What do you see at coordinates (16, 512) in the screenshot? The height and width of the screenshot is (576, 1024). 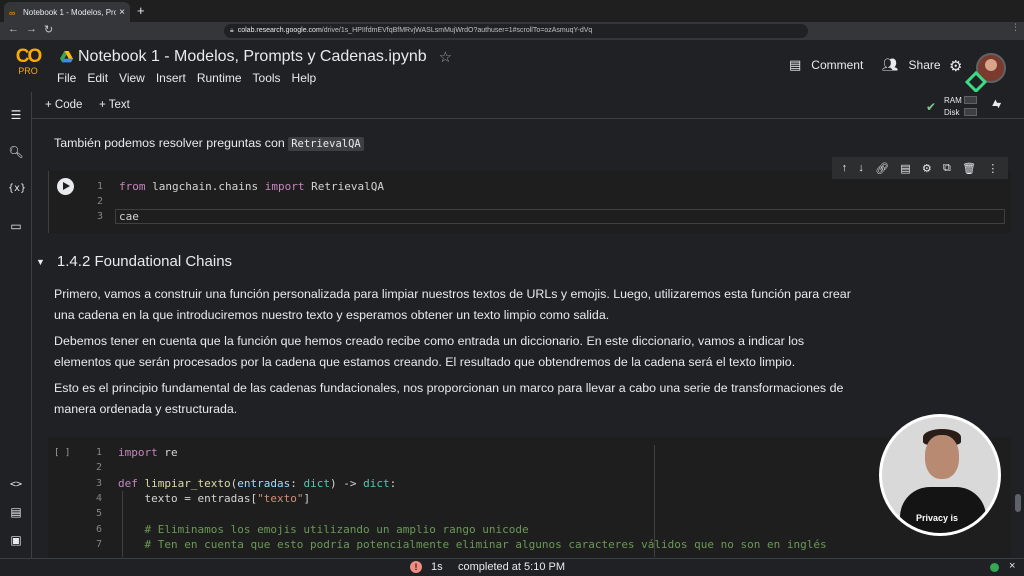 I see `command-palette-icon: ▤` at bounding box center [16, 512].